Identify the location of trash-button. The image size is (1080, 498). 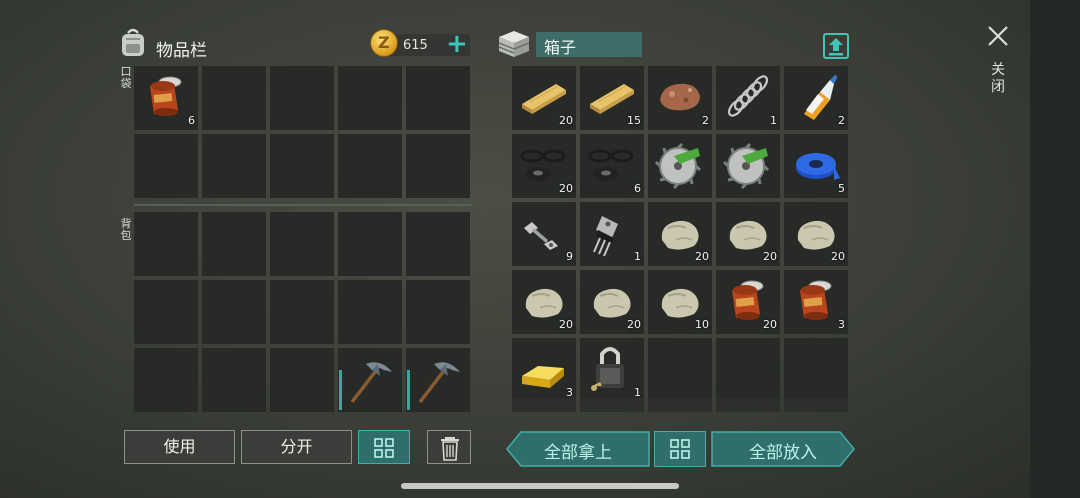
(449, 447).